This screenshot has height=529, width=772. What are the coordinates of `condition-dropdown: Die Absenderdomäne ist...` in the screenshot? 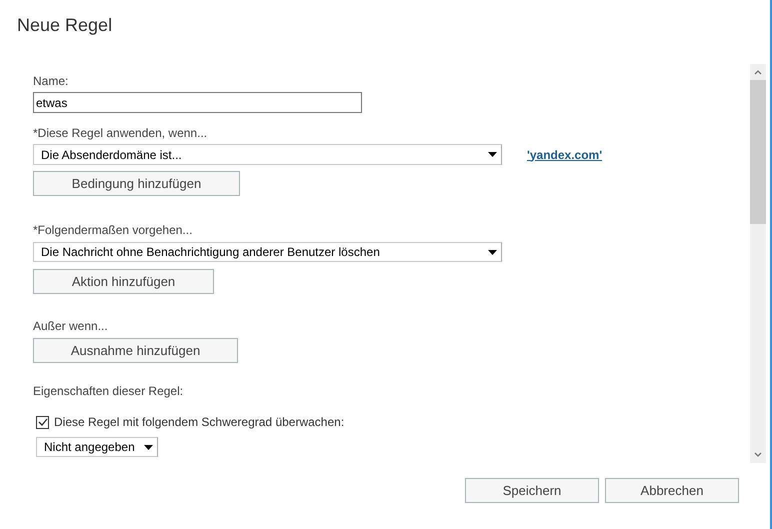 It's located at (267, 154).